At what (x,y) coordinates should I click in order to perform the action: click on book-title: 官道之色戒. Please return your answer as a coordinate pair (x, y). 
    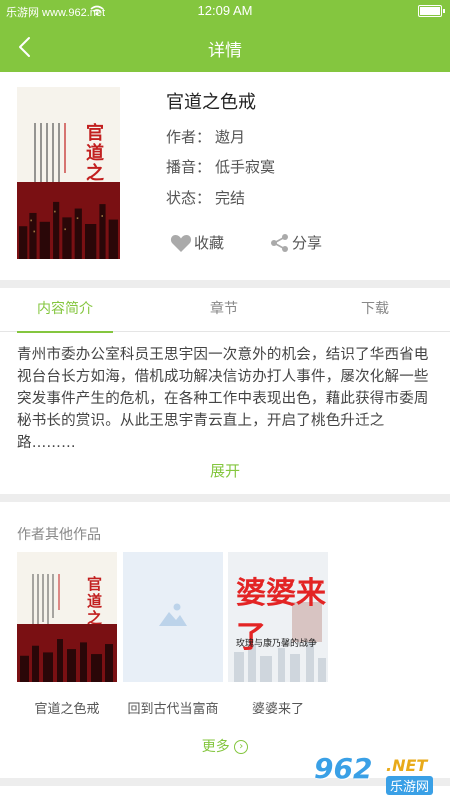
    Looking at the image, I should click on (211, 102).